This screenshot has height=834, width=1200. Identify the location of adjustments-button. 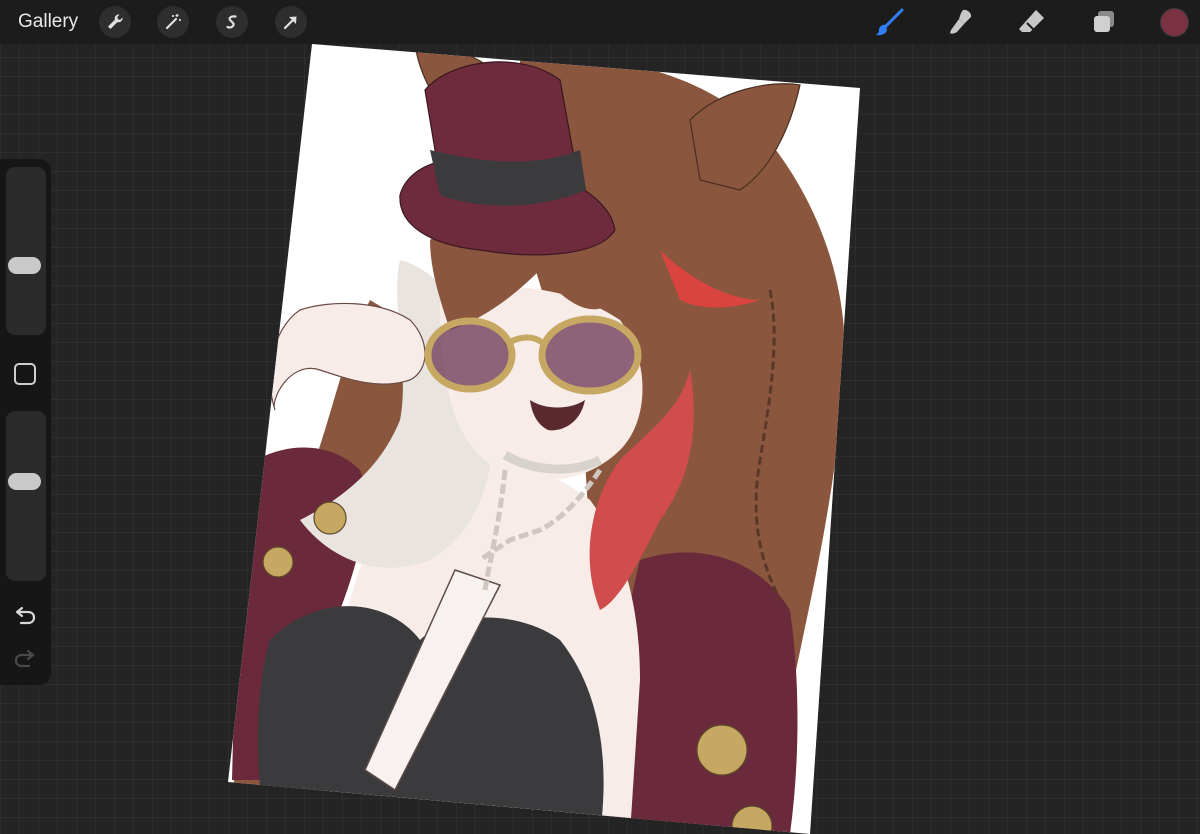
(173, 22).